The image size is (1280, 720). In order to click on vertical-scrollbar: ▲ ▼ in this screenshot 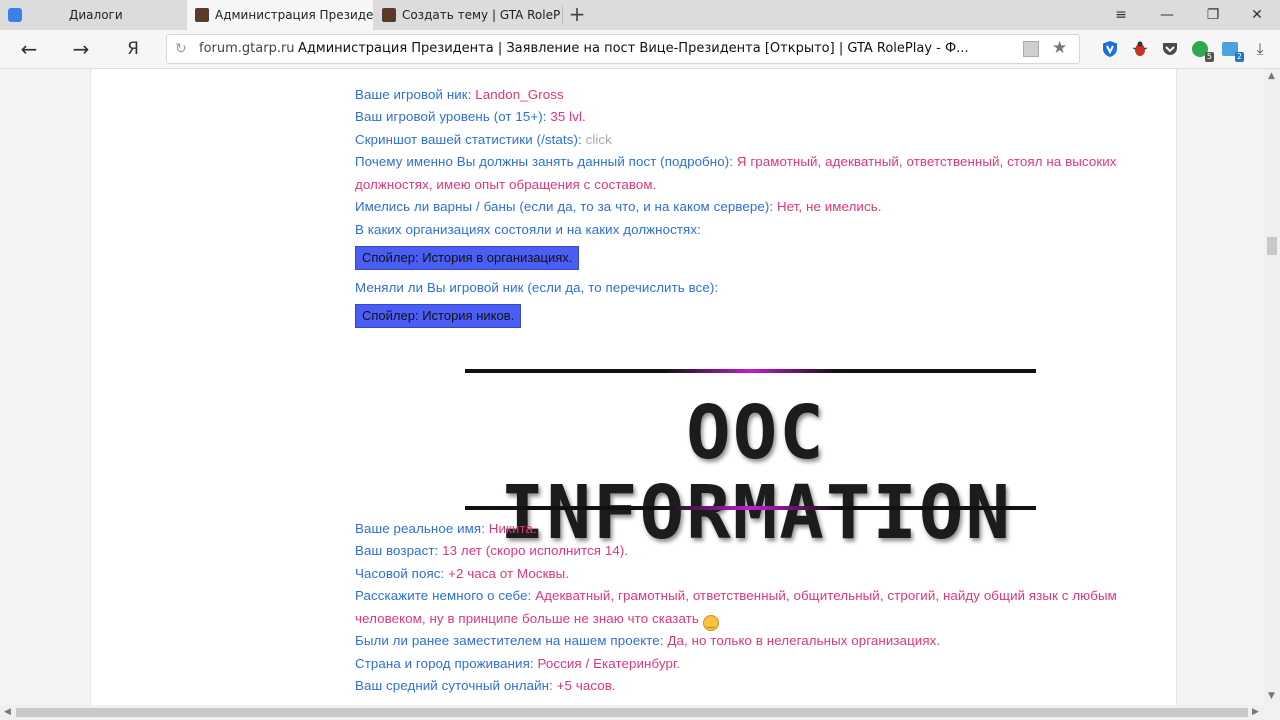, I will do `click(1272, 387)`.